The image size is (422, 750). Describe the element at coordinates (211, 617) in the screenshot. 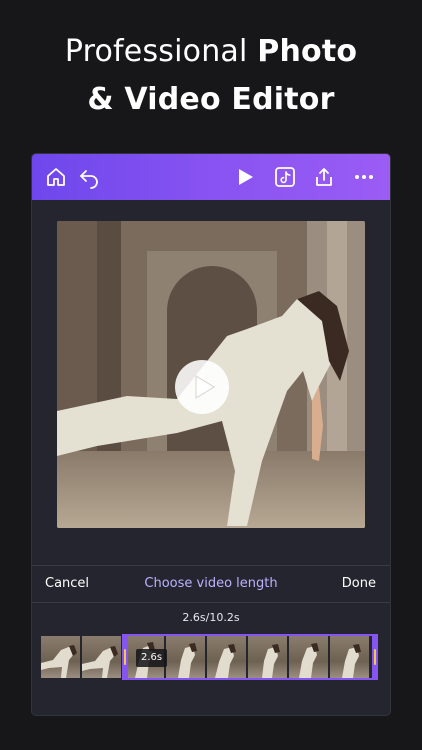

I see `duration-readout: 2.6s/10.2s` at that location.